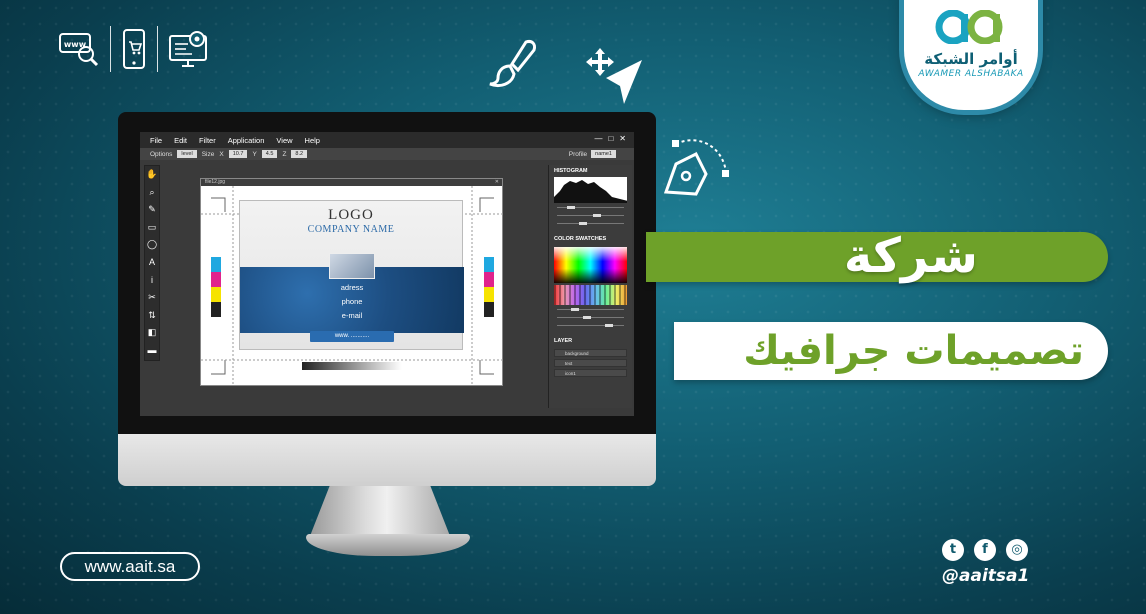 The width and height of the screenshot is (1146, 614). What do you see at coordinates (352, 287) in the screenshot?
I see `card-address: adress` at bounding box center [352, 287].